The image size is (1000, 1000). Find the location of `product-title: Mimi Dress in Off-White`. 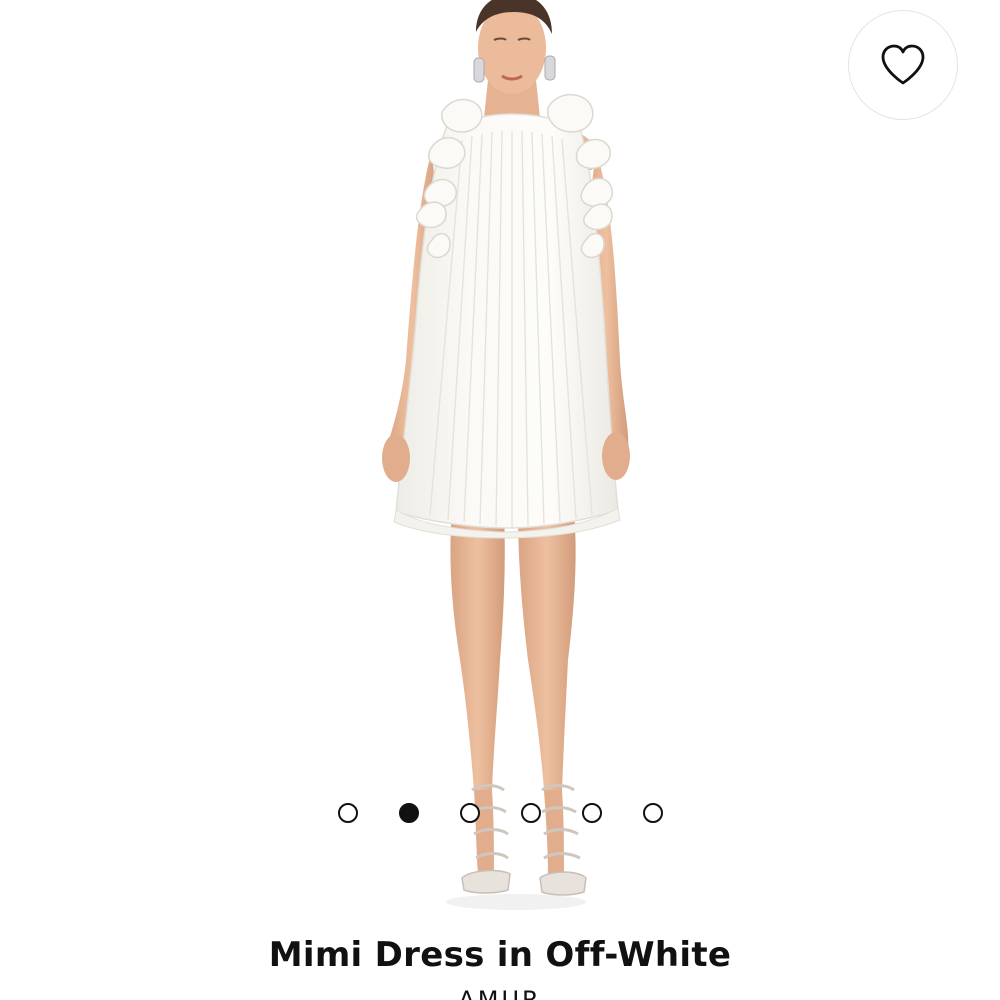

product-title: Mimi Dress in Off-White is located at coordinates (500, 955).